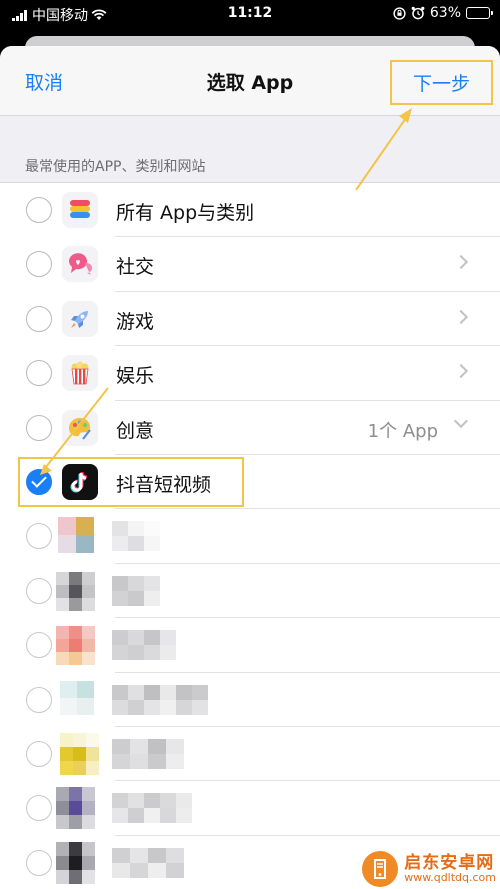 The width and height of the screenshot is (500, 889). What do you see at coordinates (135, 321) in the screenshot?
I see `row-label: 游戏` at bounding box center [135, 321].